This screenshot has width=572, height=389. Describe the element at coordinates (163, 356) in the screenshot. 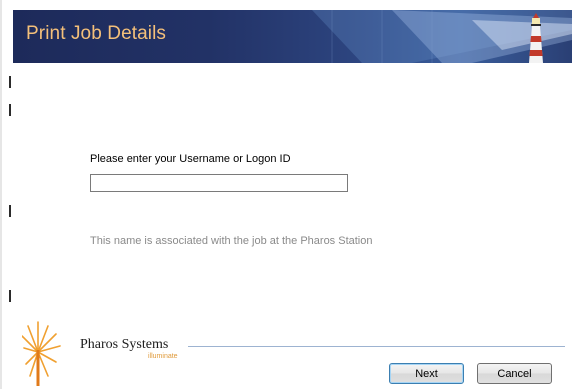

I see `company-tagline: illuminate` at that location.